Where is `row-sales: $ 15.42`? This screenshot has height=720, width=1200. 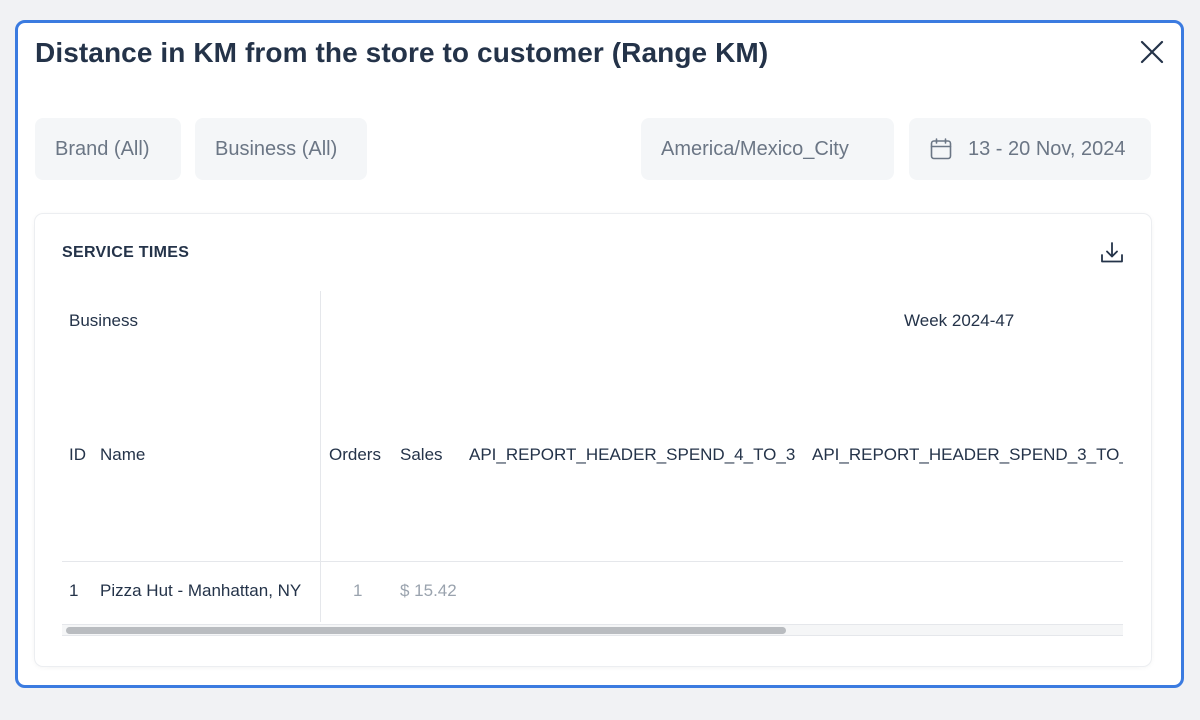
row-sales: $ 15.42 is located at coordinates (428, 590).